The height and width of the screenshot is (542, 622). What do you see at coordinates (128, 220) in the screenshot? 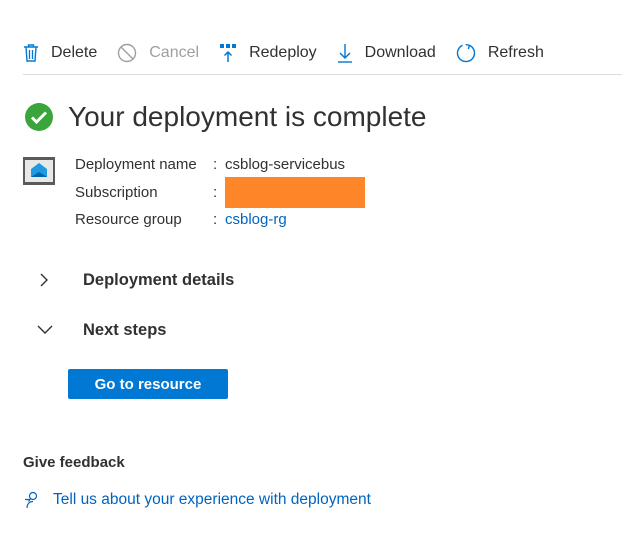
I see `resource-group-label: Resource group` at bounding box center [128, 220].